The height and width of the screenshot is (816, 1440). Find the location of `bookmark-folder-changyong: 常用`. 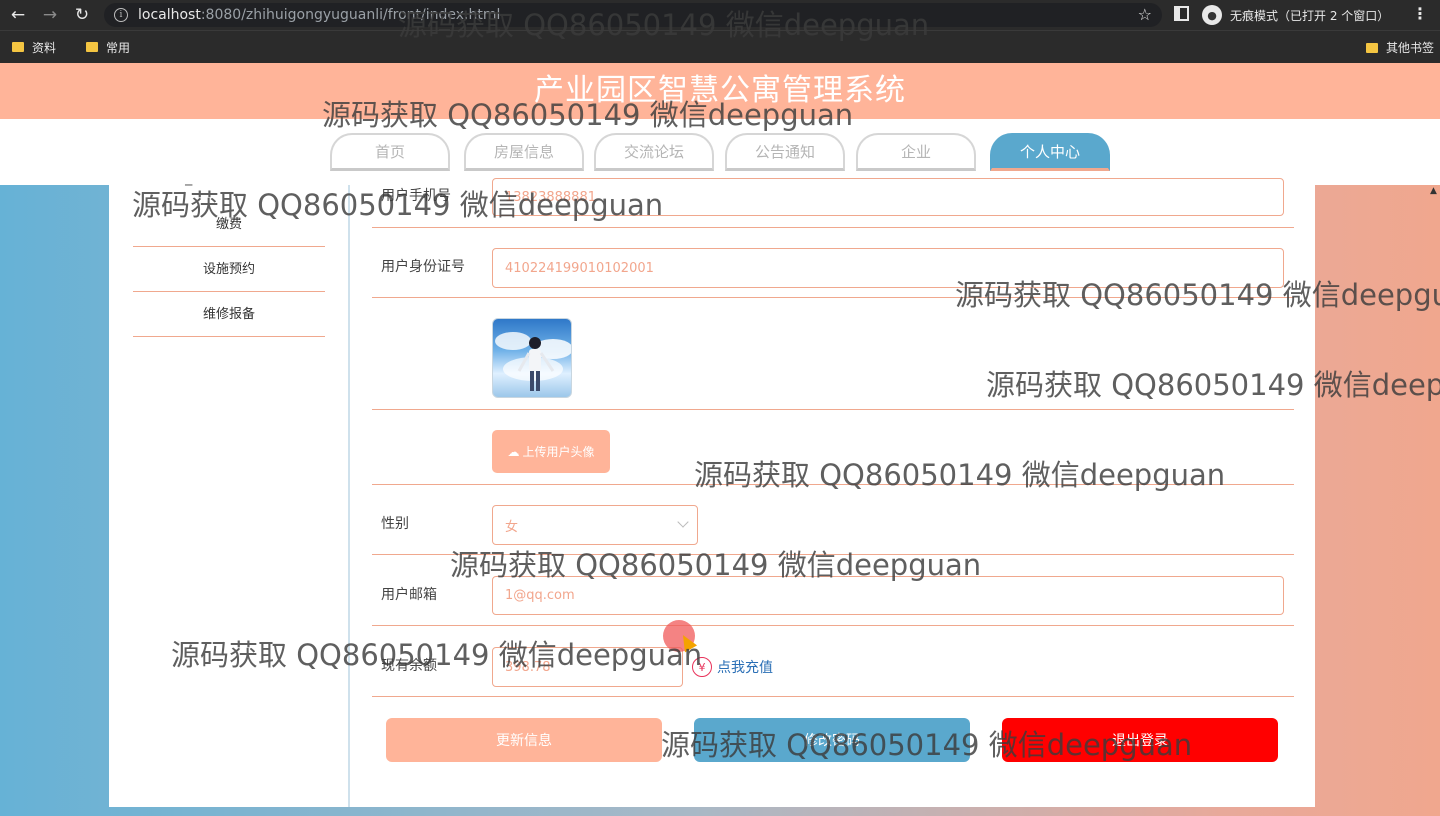

bookmark-folder-changyong: 常用 is located at coordinates (108, 47).